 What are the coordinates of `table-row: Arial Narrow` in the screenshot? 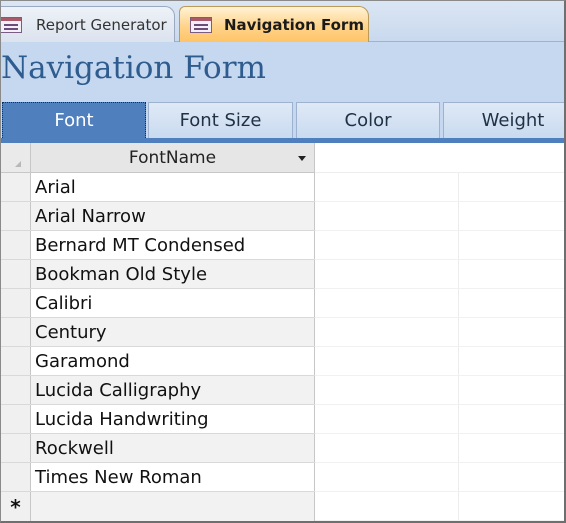 It's located at (158, 216).